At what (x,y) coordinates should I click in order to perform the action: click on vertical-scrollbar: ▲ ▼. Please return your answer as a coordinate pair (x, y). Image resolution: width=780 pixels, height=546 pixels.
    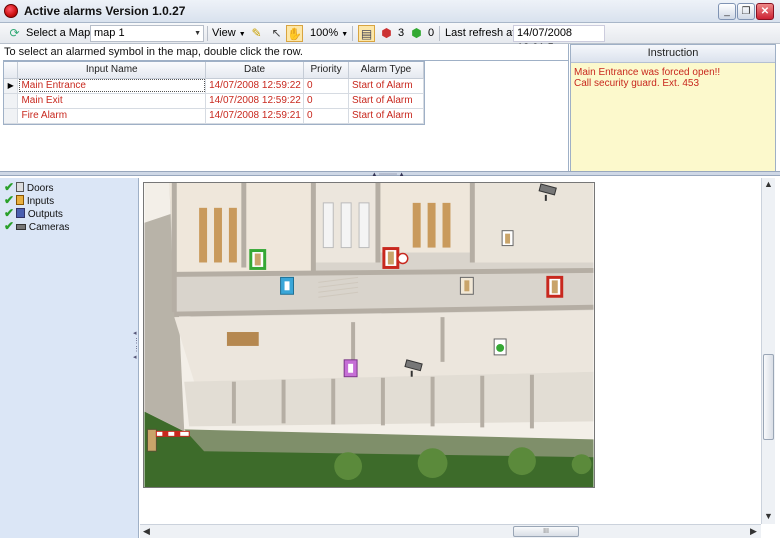
    Looking at the image, I should click on (768, 351).